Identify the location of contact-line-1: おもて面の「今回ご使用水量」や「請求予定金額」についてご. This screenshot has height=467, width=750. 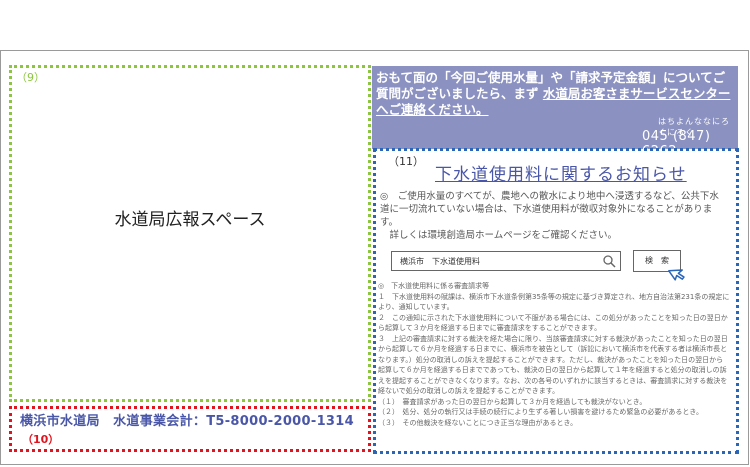
(551, 77).